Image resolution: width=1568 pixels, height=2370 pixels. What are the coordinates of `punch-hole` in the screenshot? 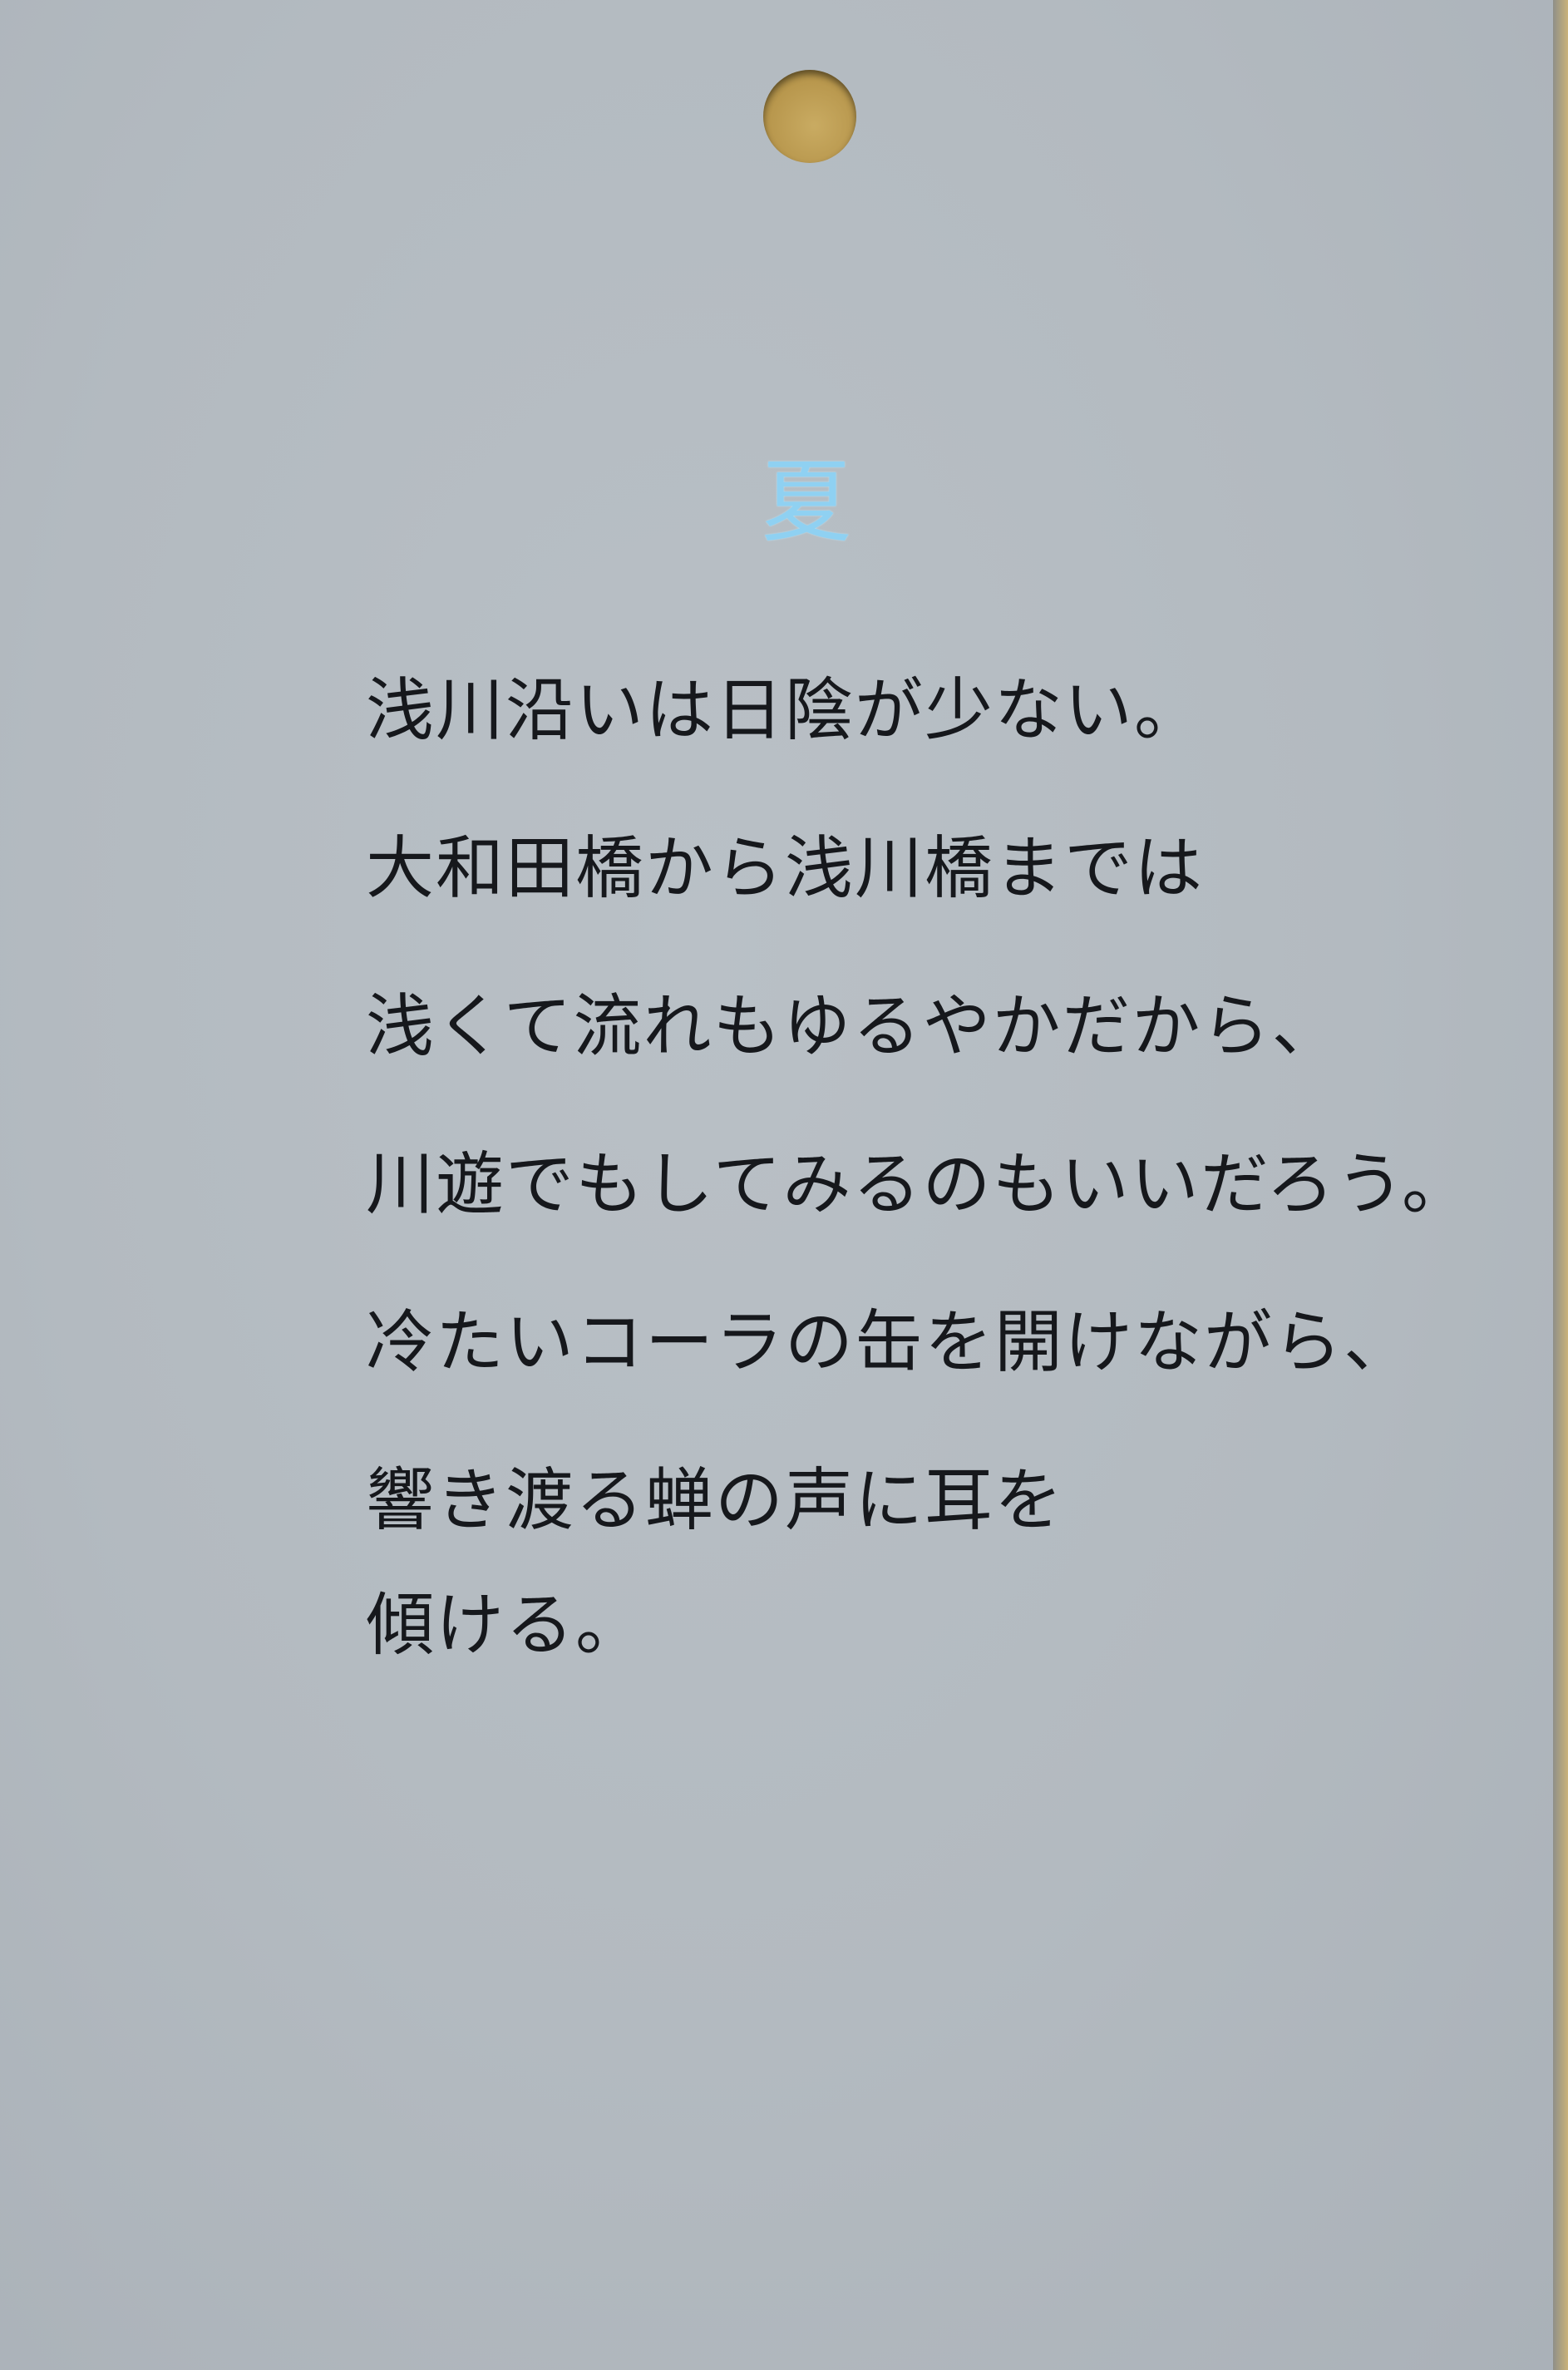 It's located at (809, 116).